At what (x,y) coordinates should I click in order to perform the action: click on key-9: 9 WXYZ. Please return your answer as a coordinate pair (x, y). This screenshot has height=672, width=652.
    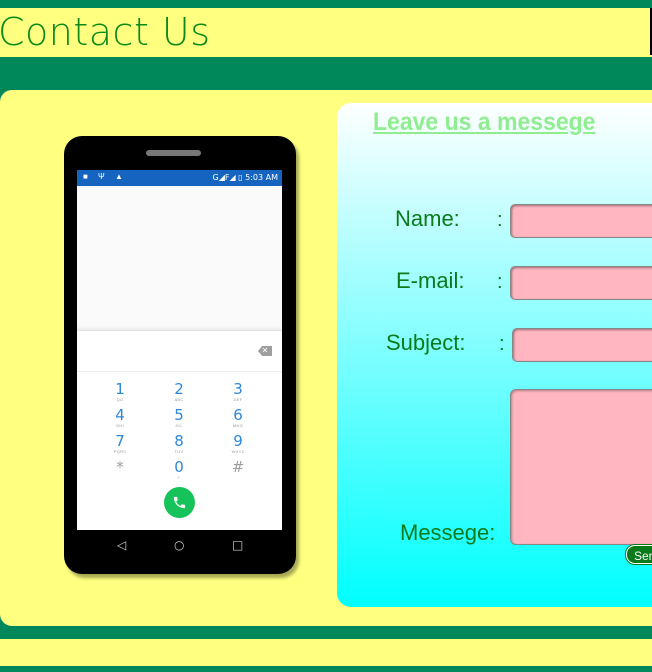
    Looking at the image, I should click on (238, 443).